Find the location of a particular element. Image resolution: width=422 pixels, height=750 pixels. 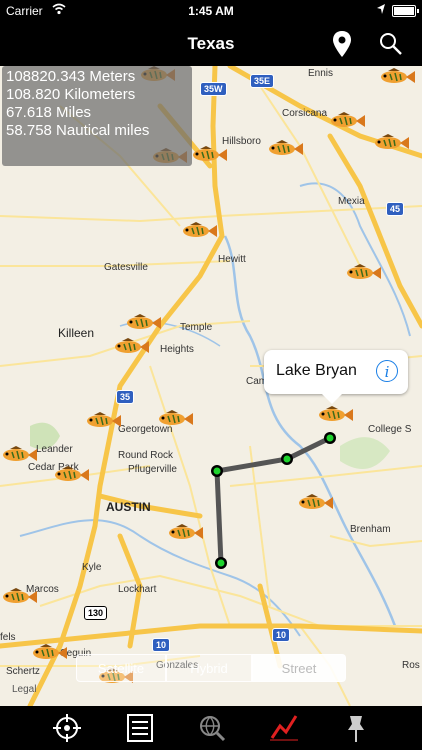

locate-icon is located at coordinates (67, 728).